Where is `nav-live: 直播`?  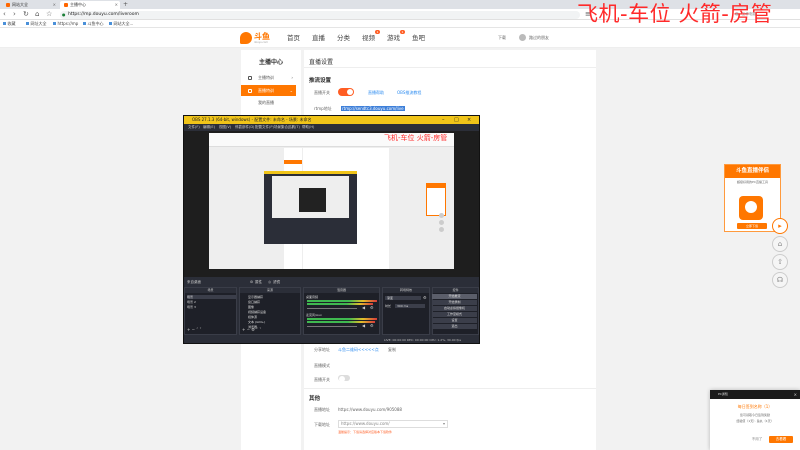
nav-live: 直播 is located at coordinates (318, 38).